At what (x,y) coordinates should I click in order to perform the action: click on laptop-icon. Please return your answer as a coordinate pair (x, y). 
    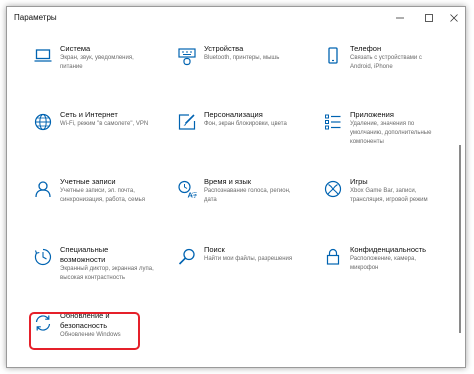
    Looking at the image, I should click on (43, 56).